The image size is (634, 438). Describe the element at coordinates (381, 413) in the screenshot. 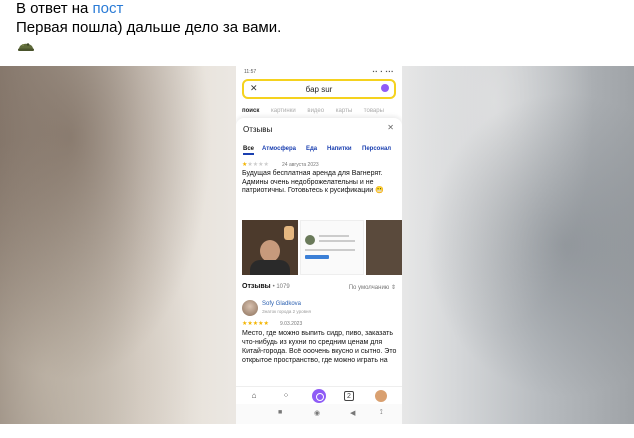

I see `accessibility-icon: ⟟` at that location.